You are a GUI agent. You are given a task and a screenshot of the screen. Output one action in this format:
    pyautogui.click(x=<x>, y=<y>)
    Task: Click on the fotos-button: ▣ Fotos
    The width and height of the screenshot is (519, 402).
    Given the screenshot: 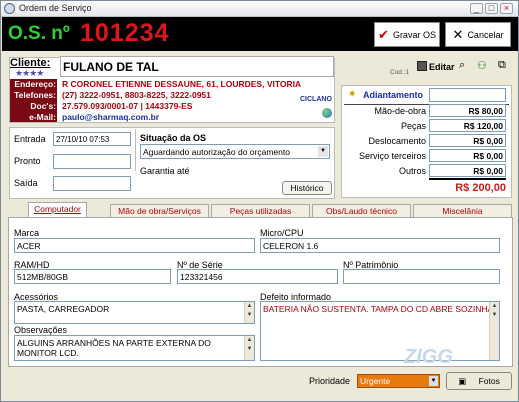 What is the action you would take?
    pyautogui.click(x=479, y=381)
    